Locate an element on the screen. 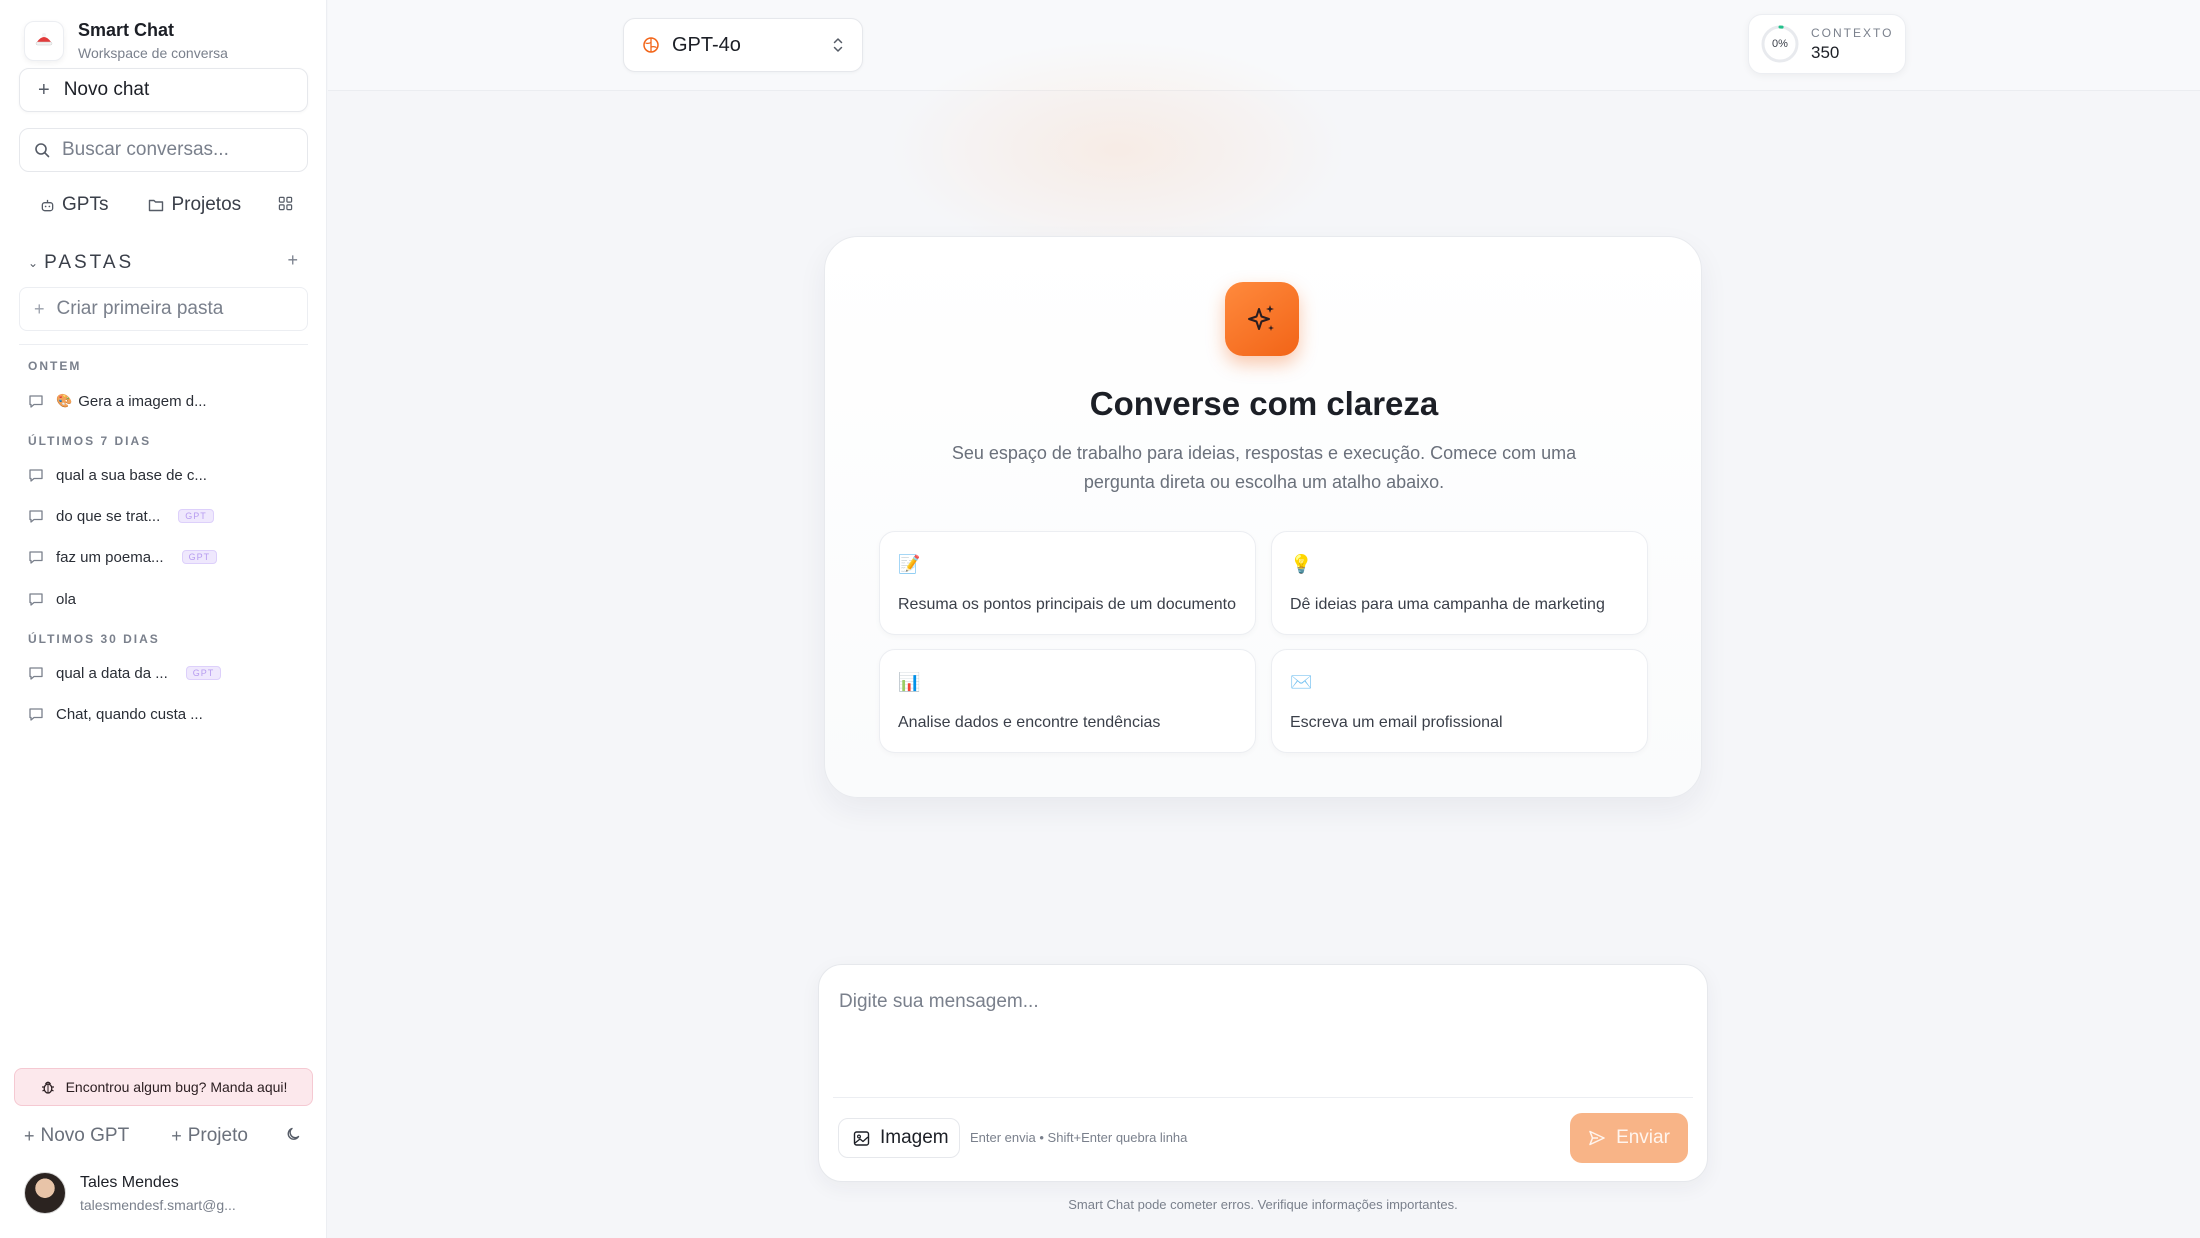 The width and height of the screenshot is (2200, 1238). new-chat-button: + Novo chat is located at coordinates (163, 90).